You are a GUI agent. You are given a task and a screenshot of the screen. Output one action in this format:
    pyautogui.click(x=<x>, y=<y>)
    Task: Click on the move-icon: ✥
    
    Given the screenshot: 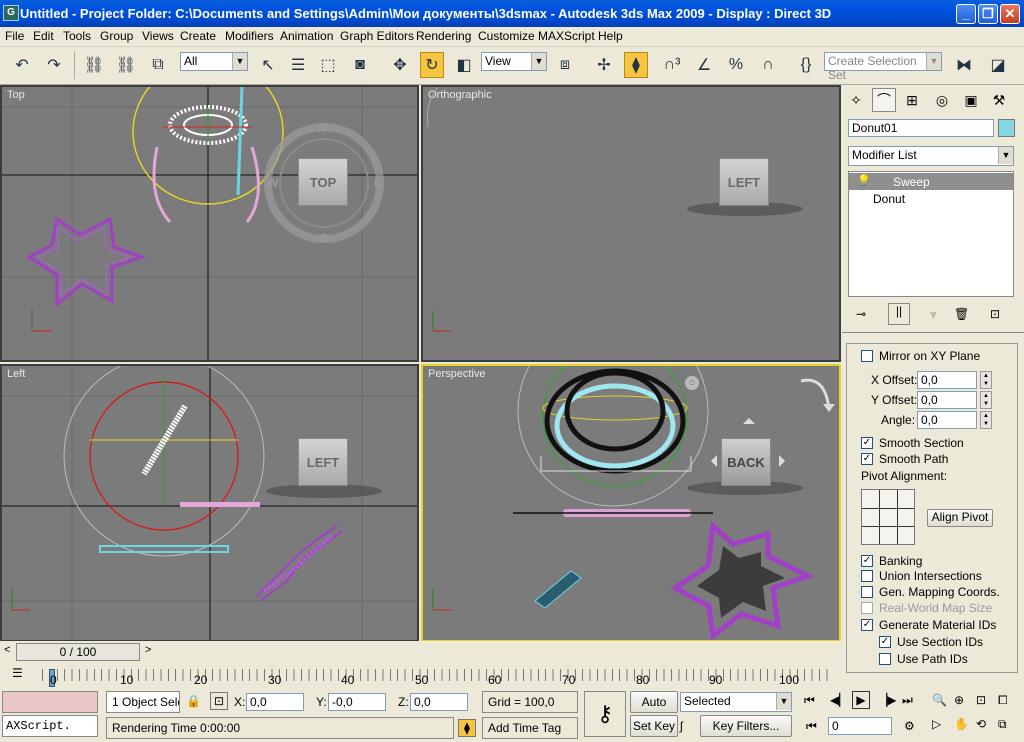 What is the action you would take?
    pyautogui.click(x=400, y=65)
    